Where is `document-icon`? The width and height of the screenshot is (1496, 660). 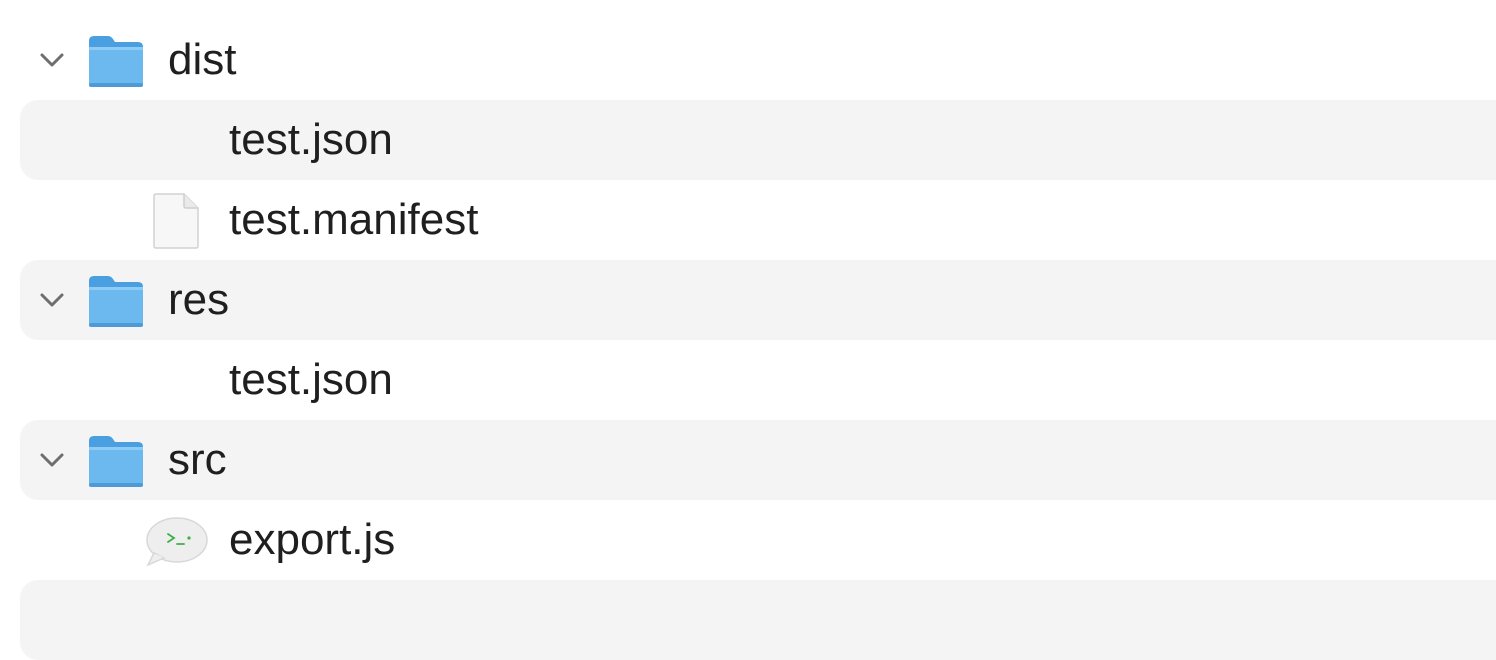 document-icon is located at coordinates (176, 221).